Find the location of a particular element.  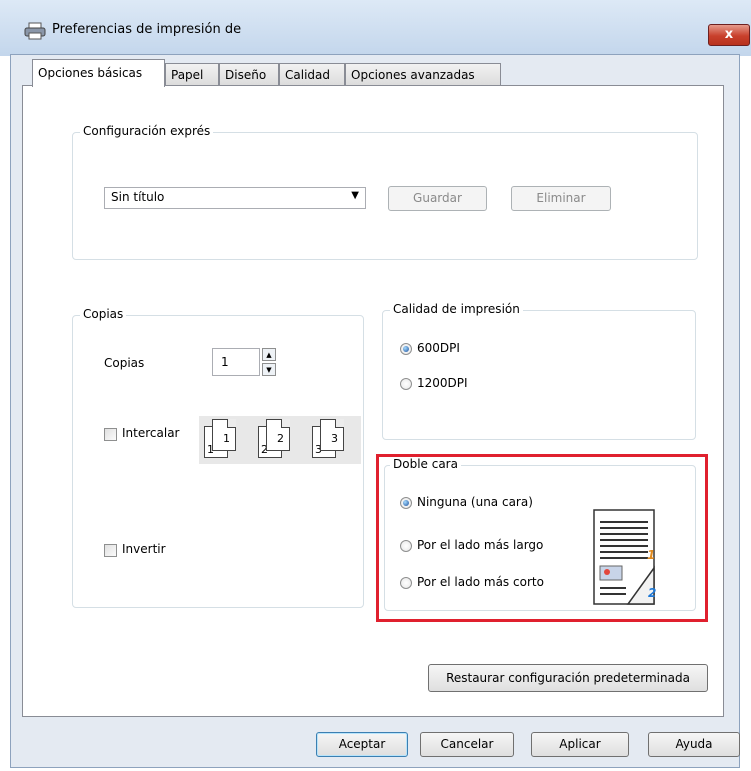

radio-duplex-none is located at coordinates (406, 503).